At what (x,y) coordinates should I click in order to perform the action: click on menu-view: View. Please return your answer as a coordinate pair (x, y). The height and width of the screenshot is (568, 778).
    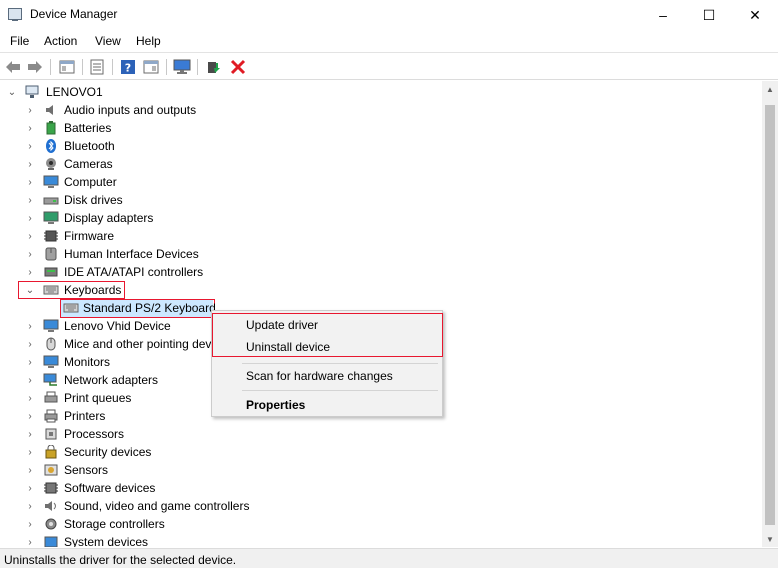
    Looking at the image, I should click on (108, 41).